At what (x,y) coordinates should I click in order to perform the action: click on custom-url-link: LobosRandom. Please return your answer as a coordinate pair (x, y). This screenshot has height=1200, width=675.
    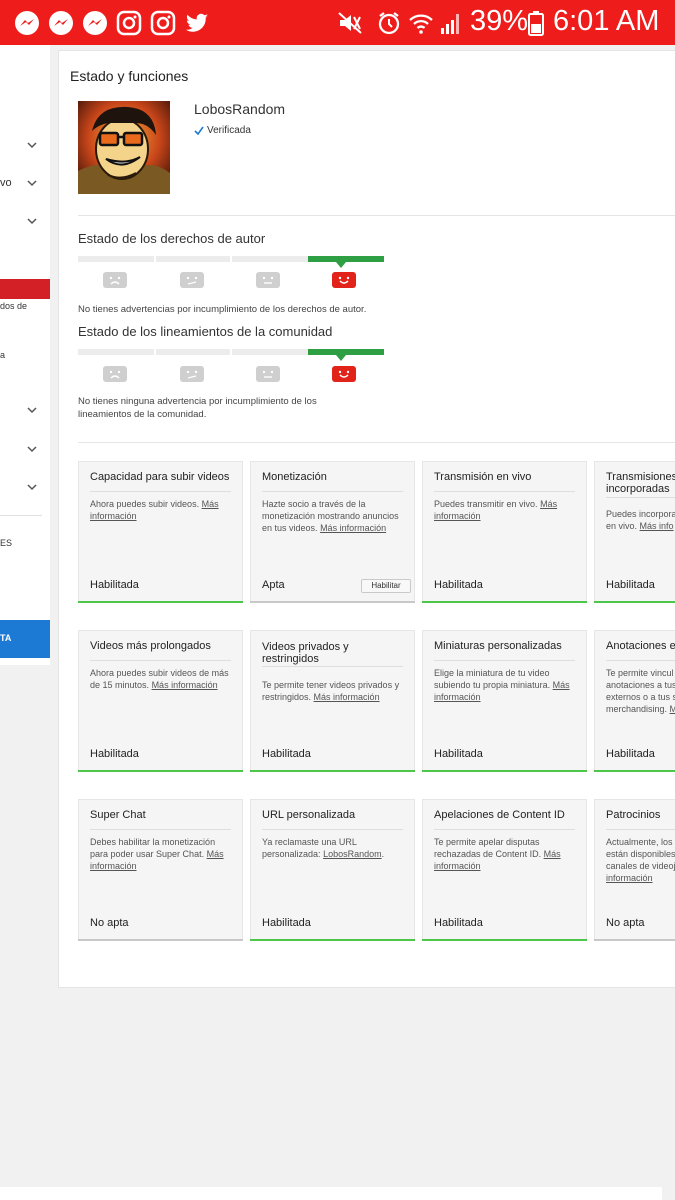
    Looking at the image, I should click on (352, 854).